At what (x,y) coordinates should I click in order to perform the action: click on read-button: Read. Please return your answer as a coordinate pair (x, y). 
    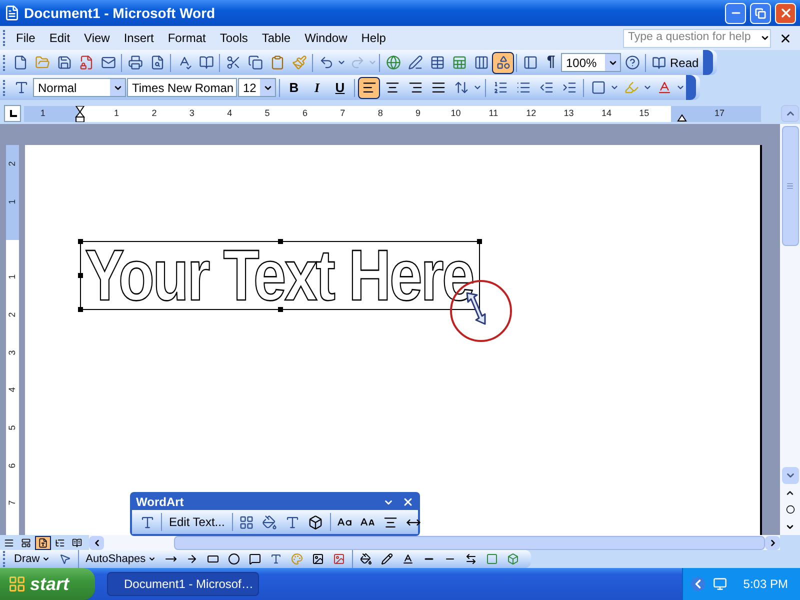
    Looking at the image, I should click on (675, 63).